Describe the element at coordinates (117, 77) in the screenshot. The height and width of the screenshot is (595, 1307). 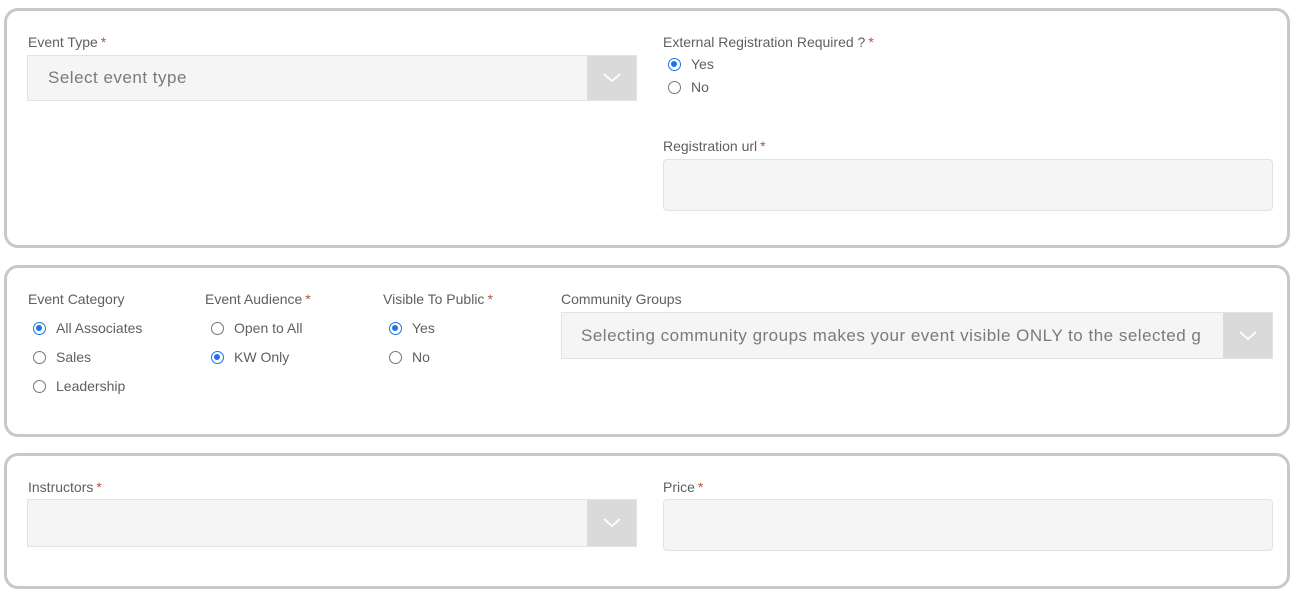
I see `event-type-placeholder: Select event type` at that location.